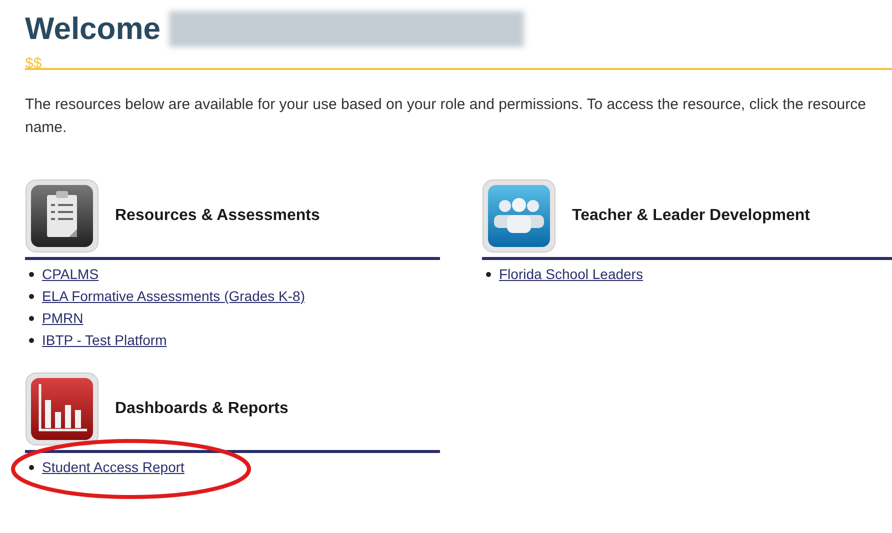 The image size is (892, 533). What do you see at coordinates (63, 318) in the screenshot?
I see `resource-link: PMRN` at bounding box center [63, 318].